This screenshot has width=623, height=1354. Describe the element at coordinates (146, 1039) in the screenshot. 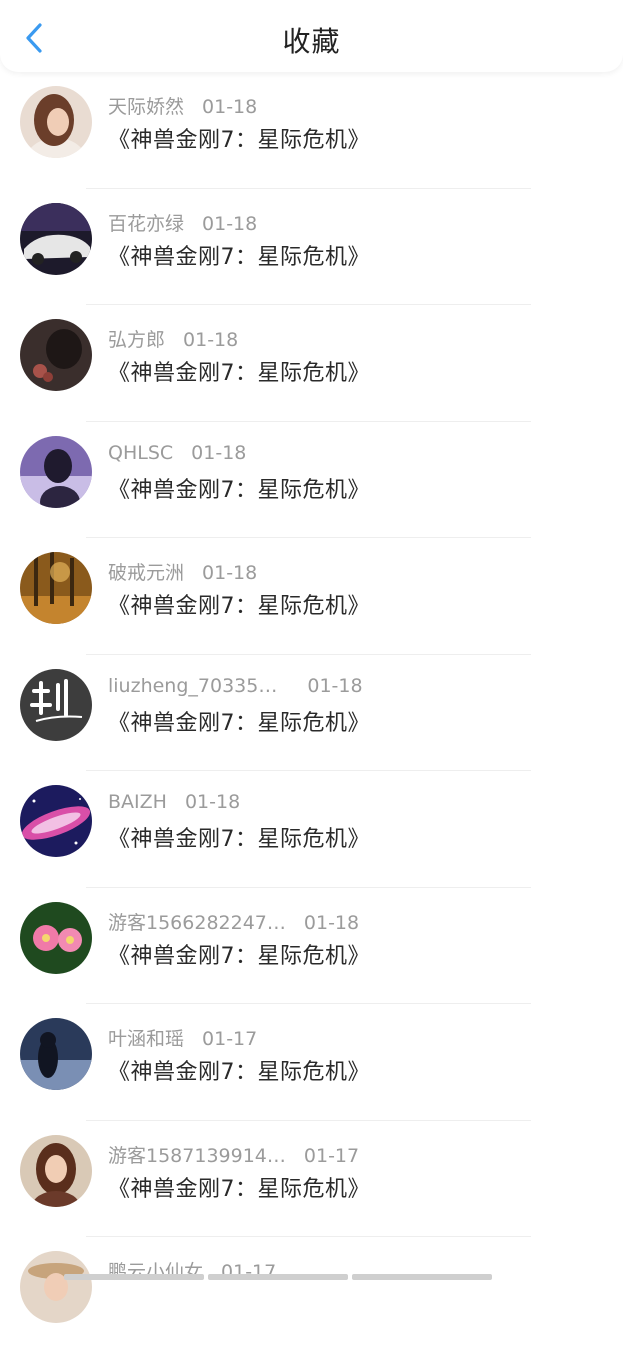

I see `username: 叶涵和瑶` at that location.